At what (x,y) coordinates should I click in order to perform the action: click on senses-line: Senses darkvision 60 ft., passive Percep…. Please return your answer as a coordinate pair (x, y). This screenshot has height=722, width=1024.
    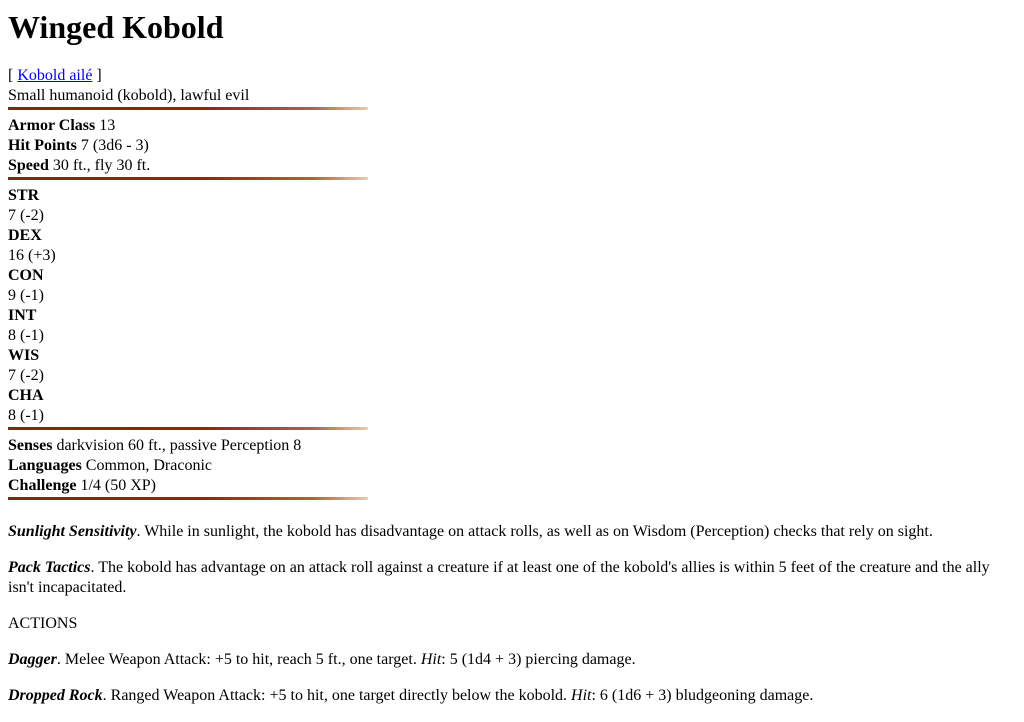
    Looking at the image, I should click on (512, 446).